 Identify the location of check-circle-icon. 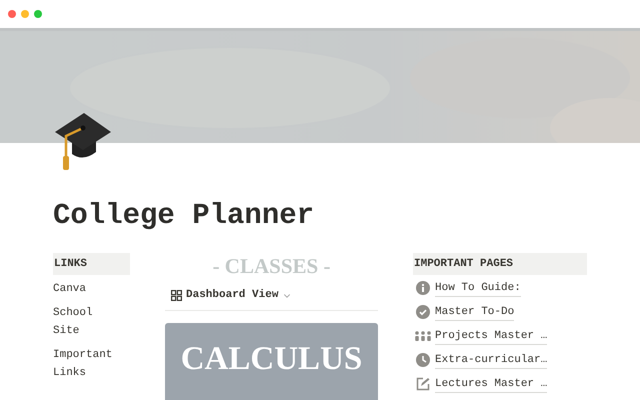
(423, 312).